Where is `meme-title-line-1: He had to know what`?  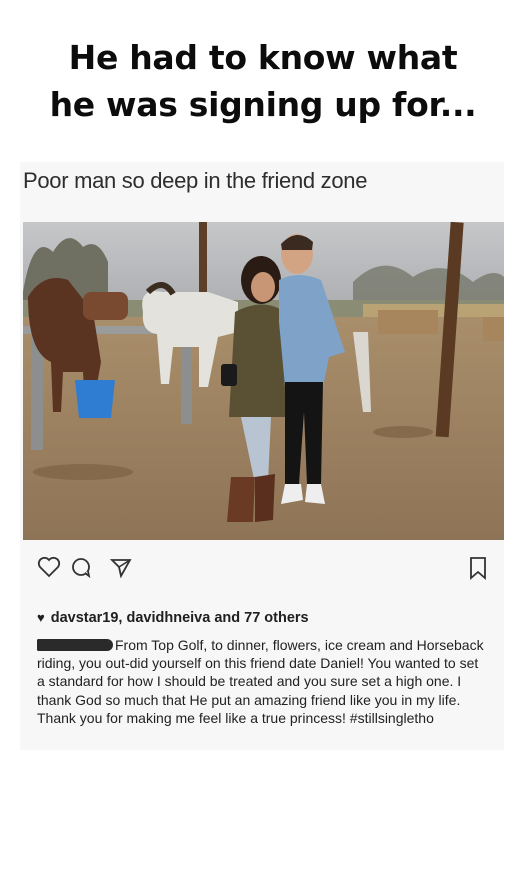 meme-title-line-1: He had to know what is located at coordinates (263, 57).